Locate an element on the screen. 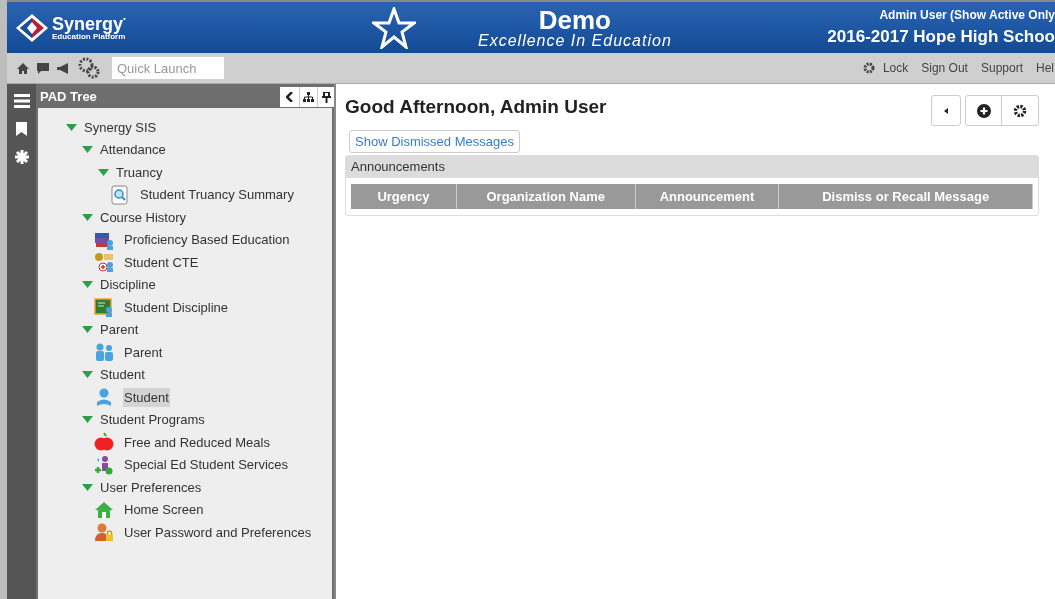 This screenshot has height=599, width=1055. announcements-title: Announcements is located at coordinates (398, 167).